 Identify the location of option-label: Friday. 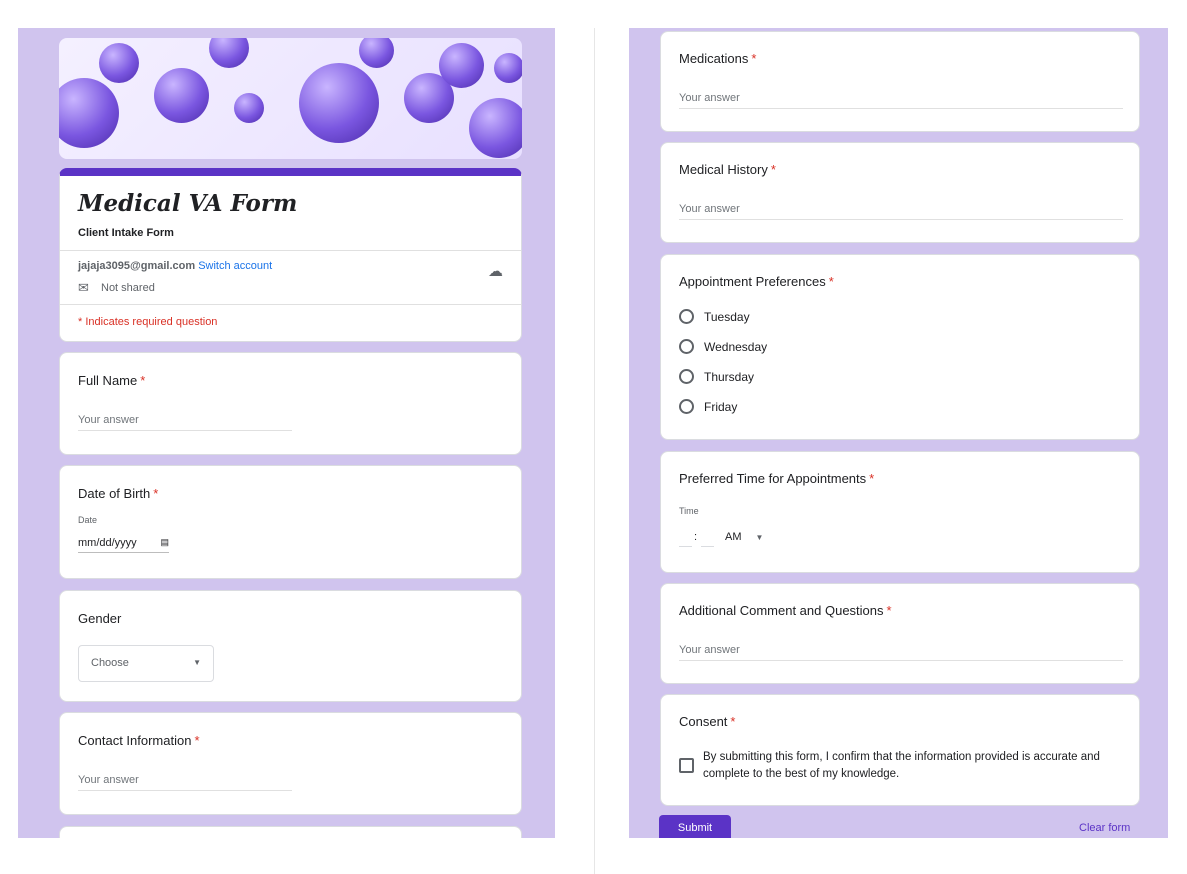
(721, 406).